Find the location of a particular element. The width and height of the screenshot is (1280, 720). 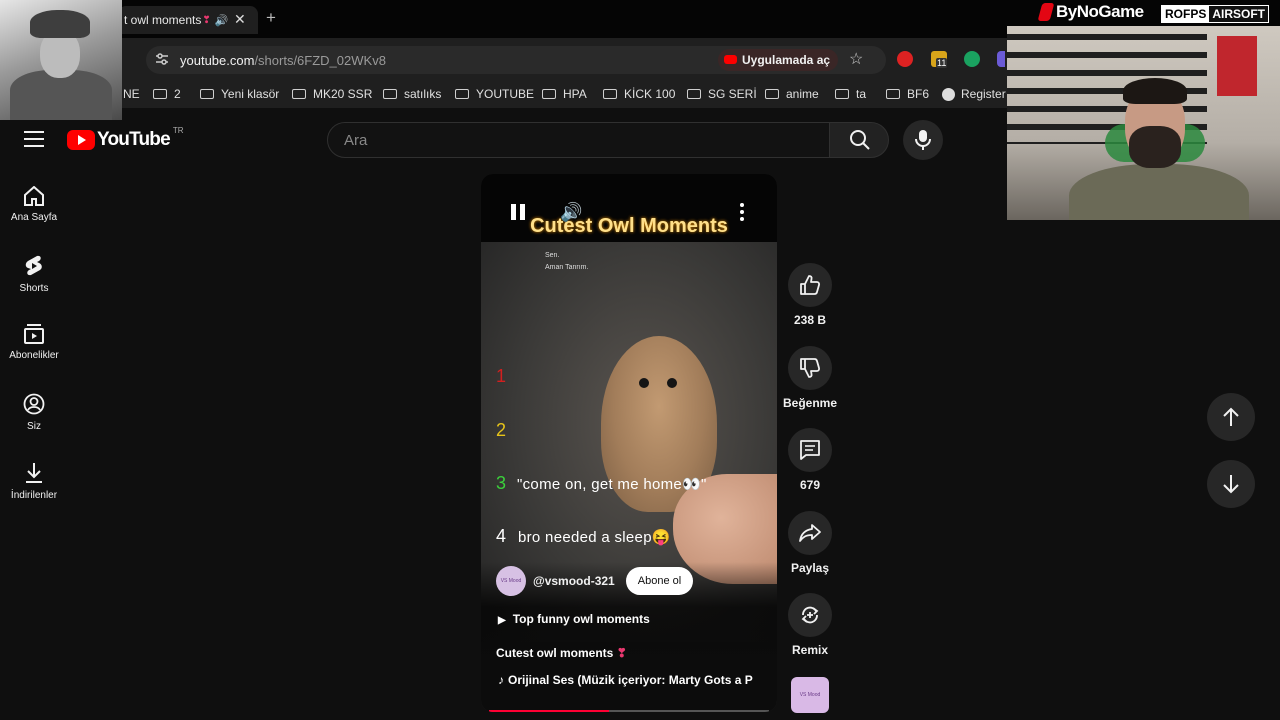

bookmark-folder: Yeni klasör is located at coordinates (239, 94).